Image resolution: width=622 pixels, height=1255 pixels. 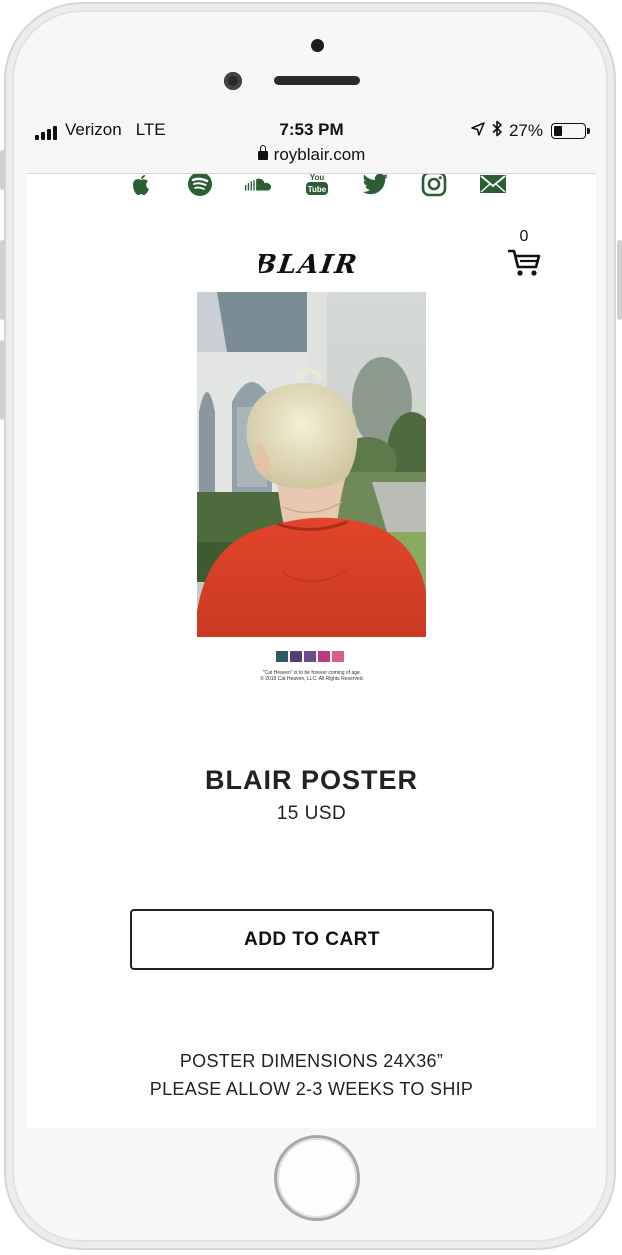 I want to click on product-image, so click(x=311, y=464).